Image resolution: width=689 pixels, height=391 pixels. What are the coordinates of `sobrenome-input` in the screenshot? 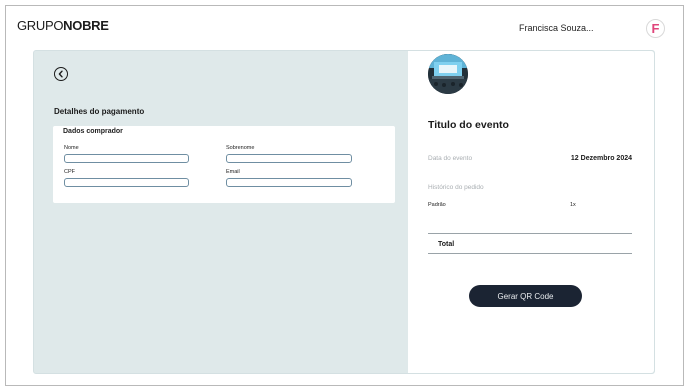 It's located at (289, 158).